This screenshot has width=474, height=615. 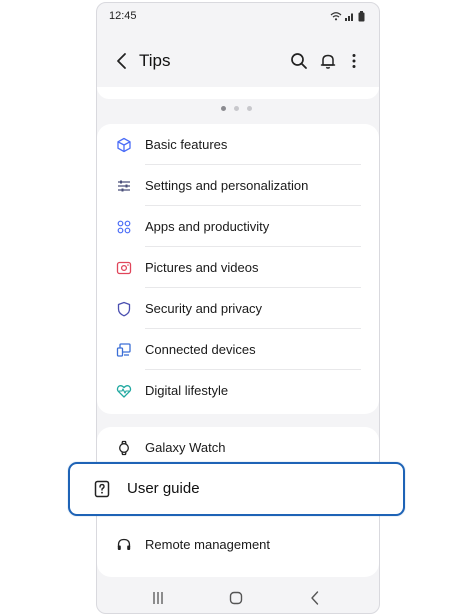 What do you see at coordinates (238, 61) in the screenshot?
I see `app-bar: Tips` at bounding box center [238, 61].